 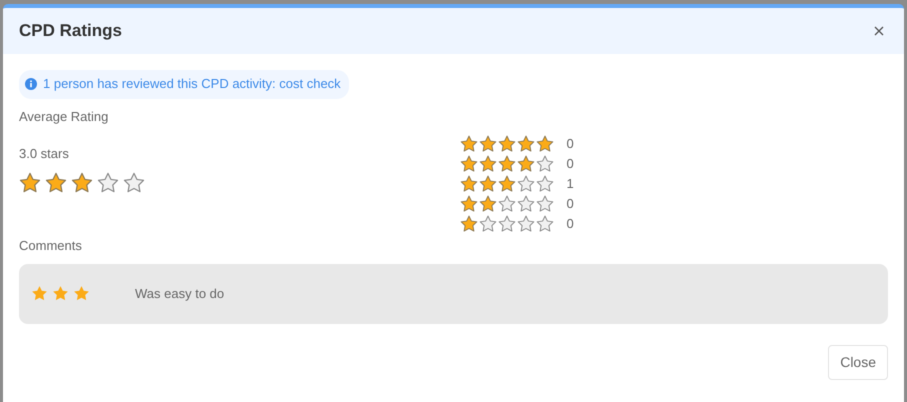 What do you see at coordinates (31, 84) in the screenshot?
I see `info-icon` at bounding box center [31, 84].